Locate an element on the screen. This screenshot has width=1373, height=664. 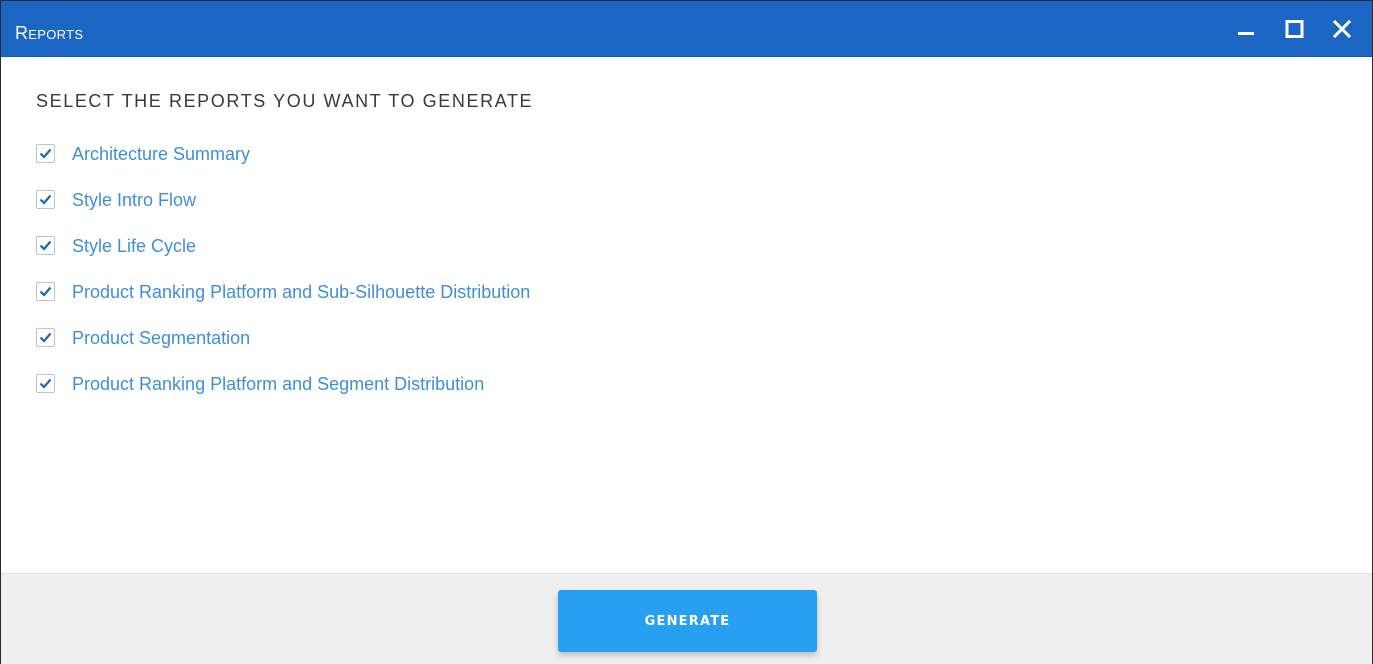
minimize-button is located at coordinates (1246, 29).